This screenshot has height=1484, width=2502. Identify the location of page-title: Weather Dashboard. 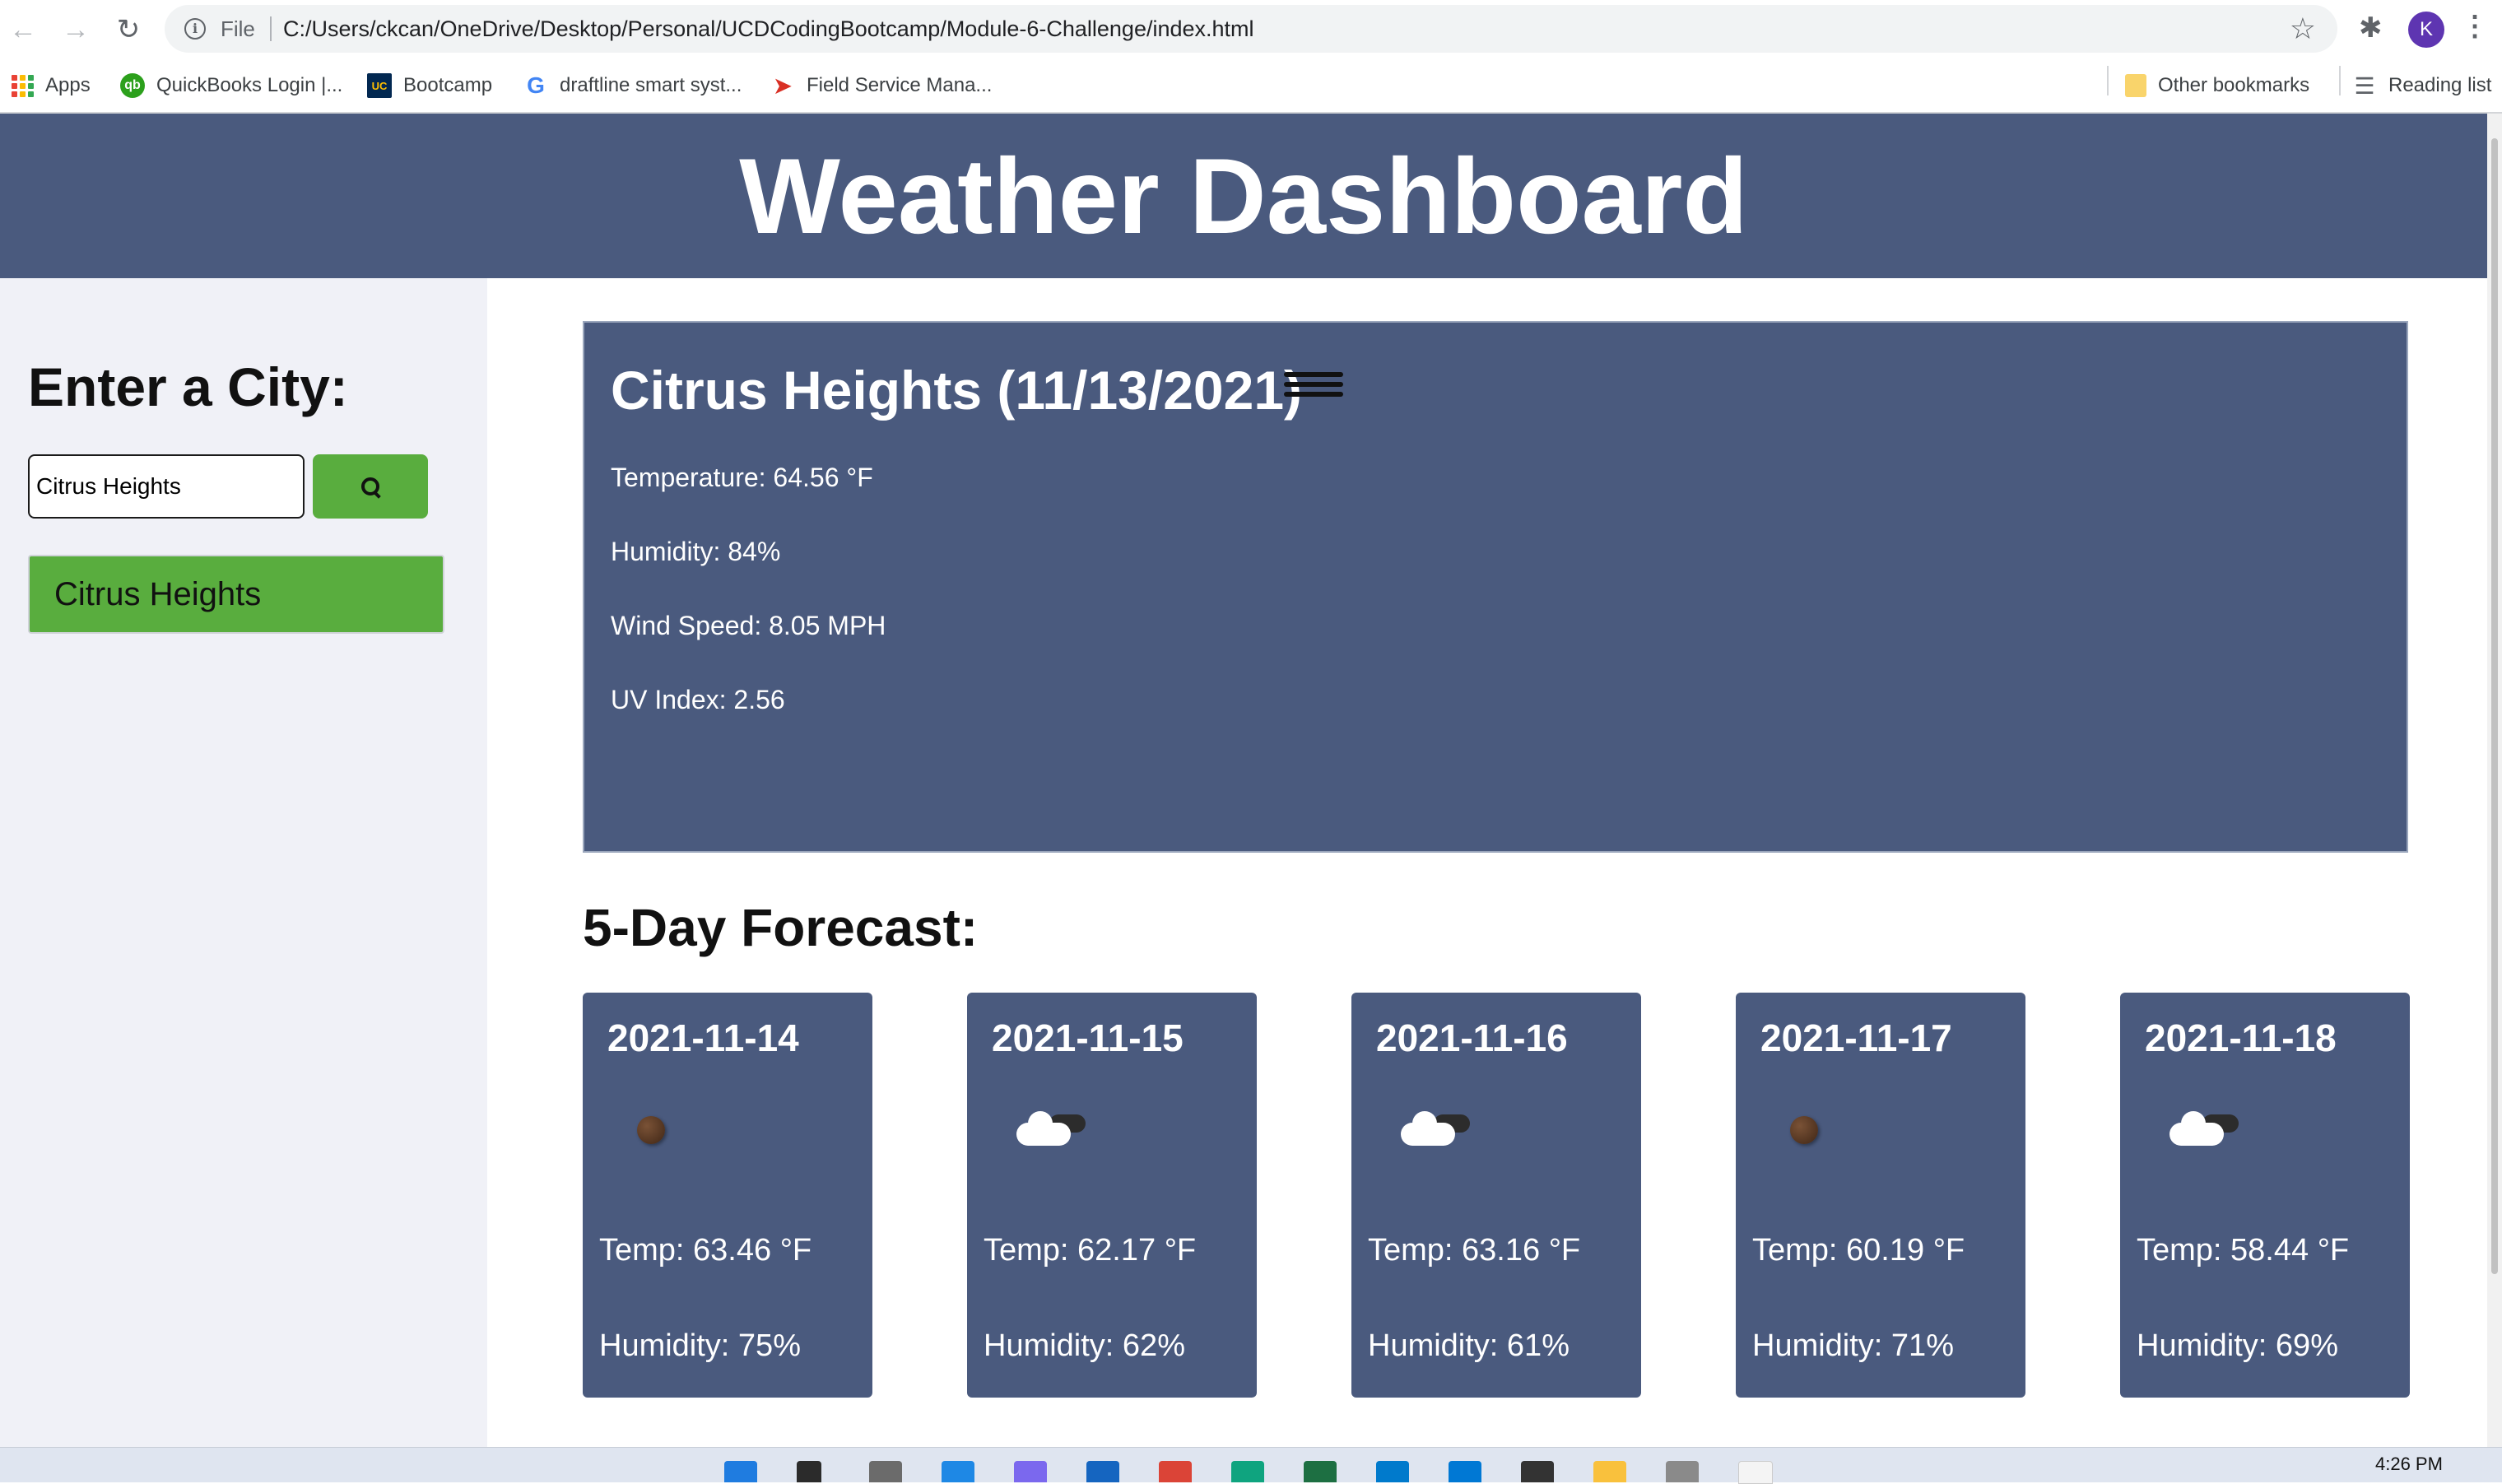
(1243, 196).